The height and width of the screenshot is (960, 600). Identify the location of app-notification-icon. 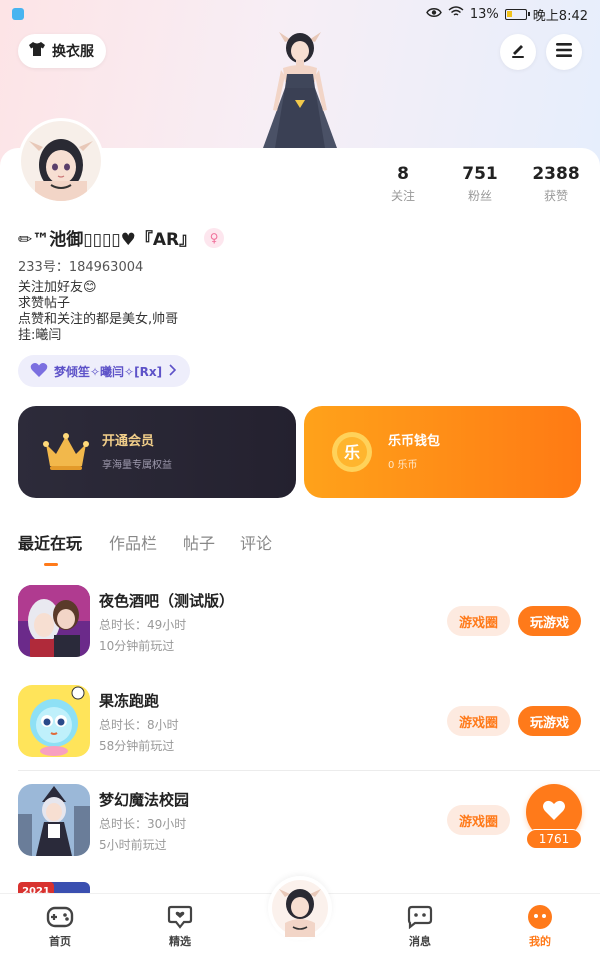
(18, 14).